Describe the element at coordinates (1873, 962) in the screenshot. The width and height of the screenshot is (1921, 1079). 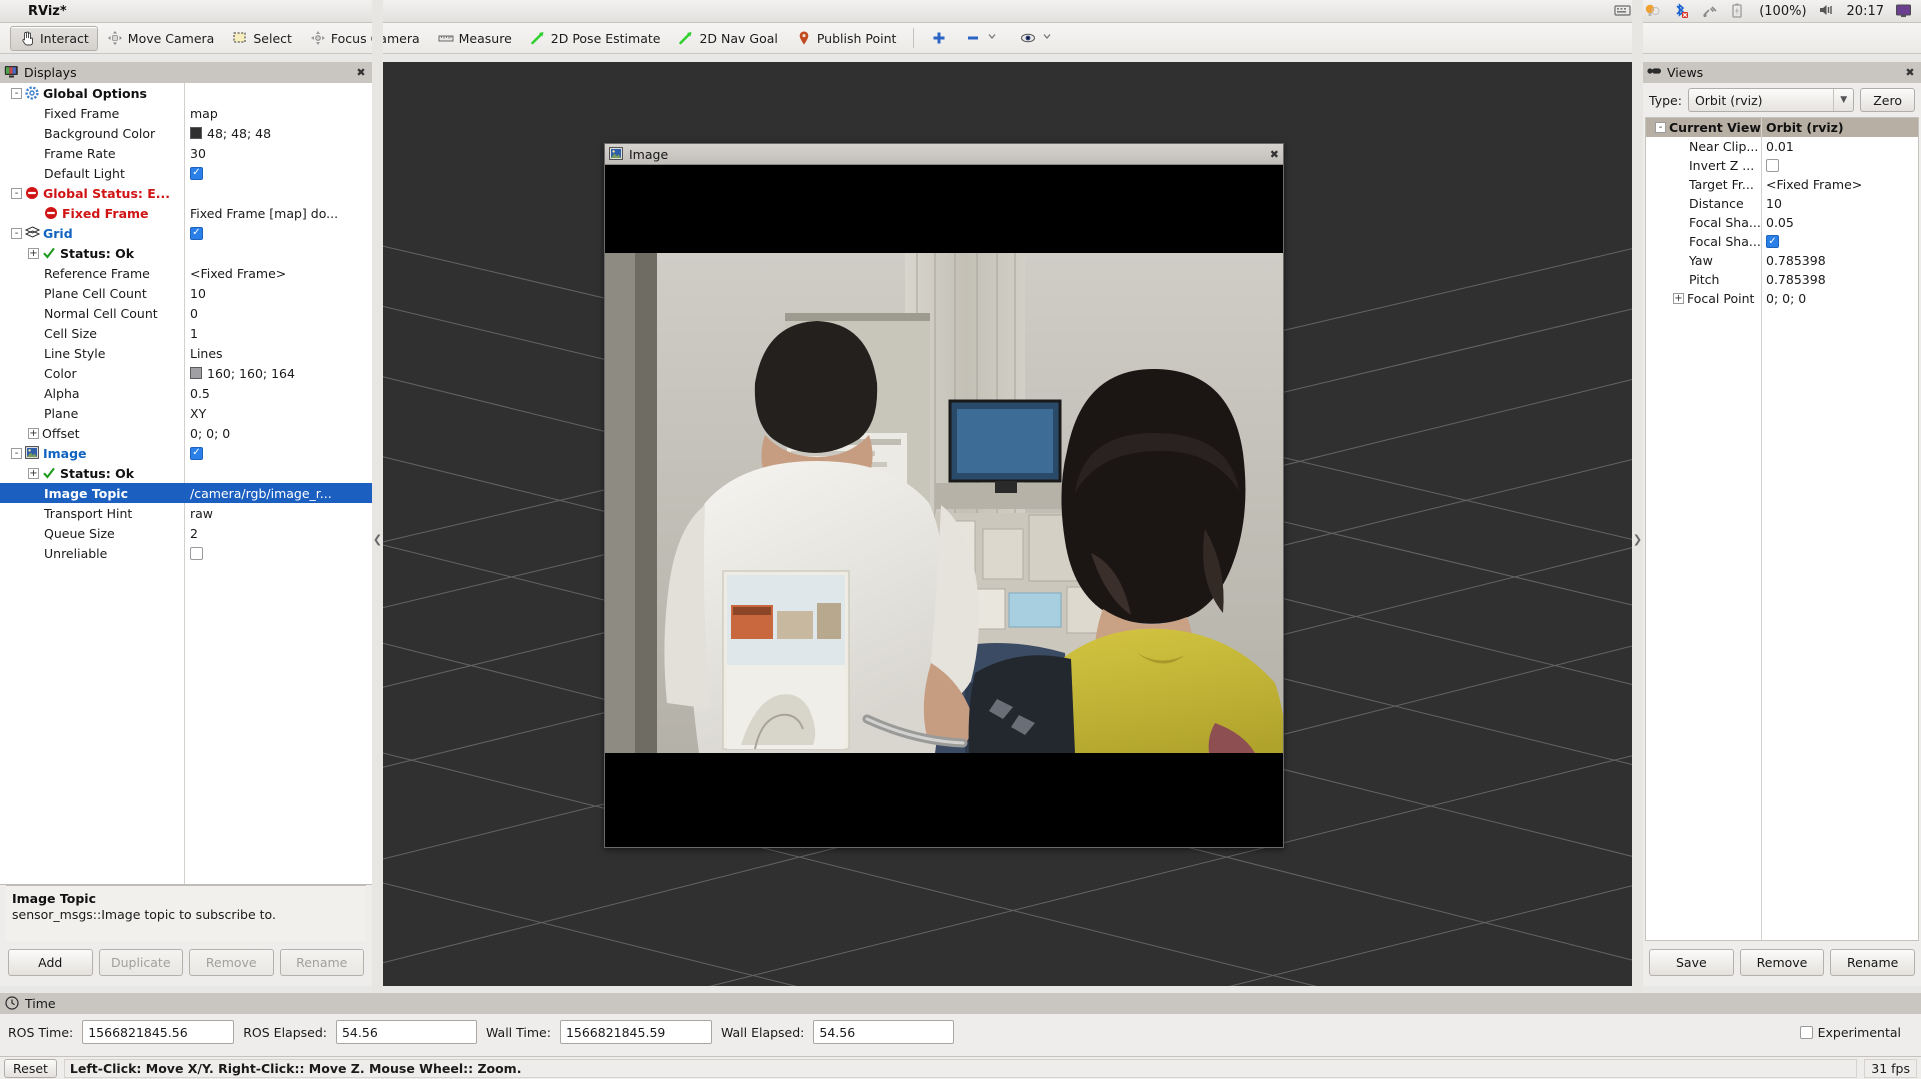
I see `rename-view-button: Rename` at that location.